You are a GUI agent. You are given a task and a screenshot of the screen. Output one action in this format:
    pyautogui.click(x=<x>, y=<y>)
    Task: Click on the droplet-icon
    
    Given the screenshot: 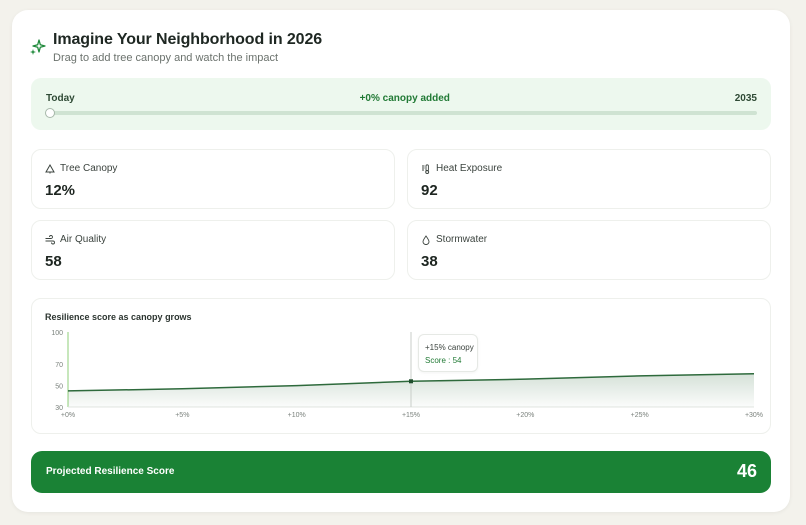 What is the action you would take?
    pyautogui.click(x=426, y=239)
    